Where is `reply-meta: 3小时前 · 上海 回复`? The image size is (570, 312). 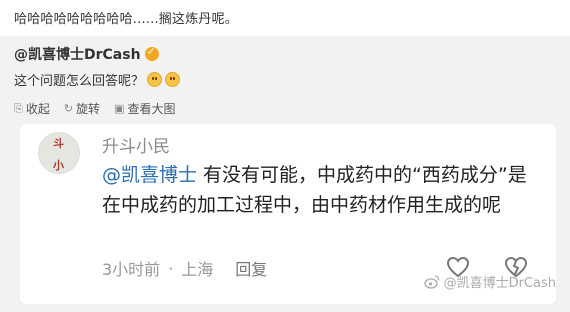
reply-meta: 3小时前 · 上海 回复 is located at coordinates (184, 268).